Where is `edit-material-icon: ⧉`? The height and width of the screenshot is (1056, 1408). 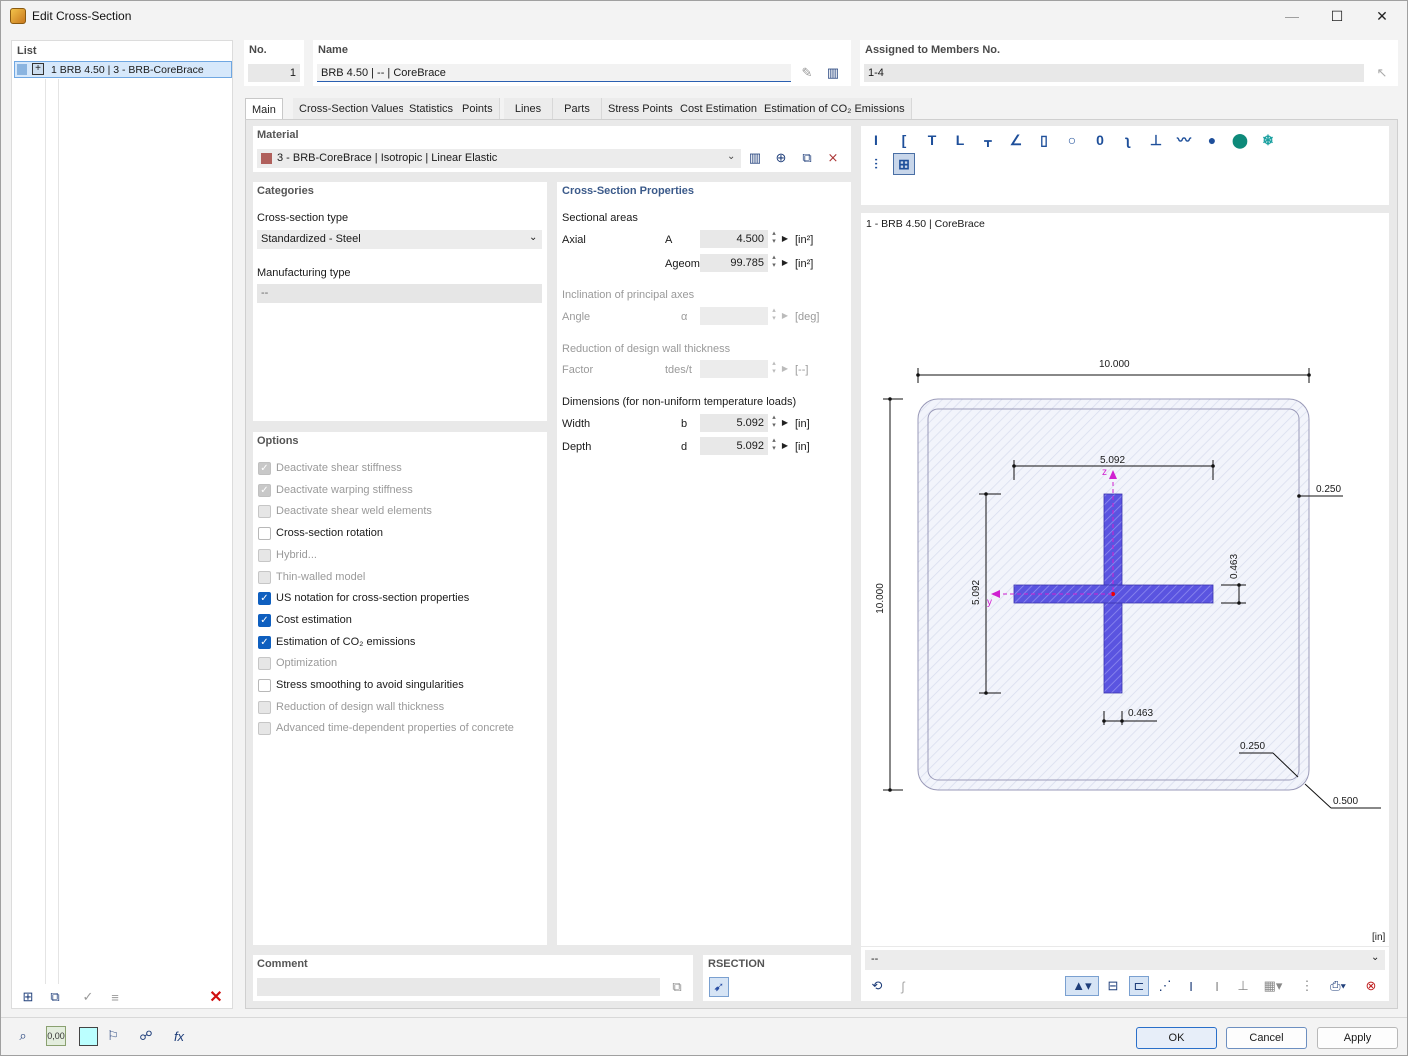 edit-material-icon: ⧉ is located at coordinates (807, 158).